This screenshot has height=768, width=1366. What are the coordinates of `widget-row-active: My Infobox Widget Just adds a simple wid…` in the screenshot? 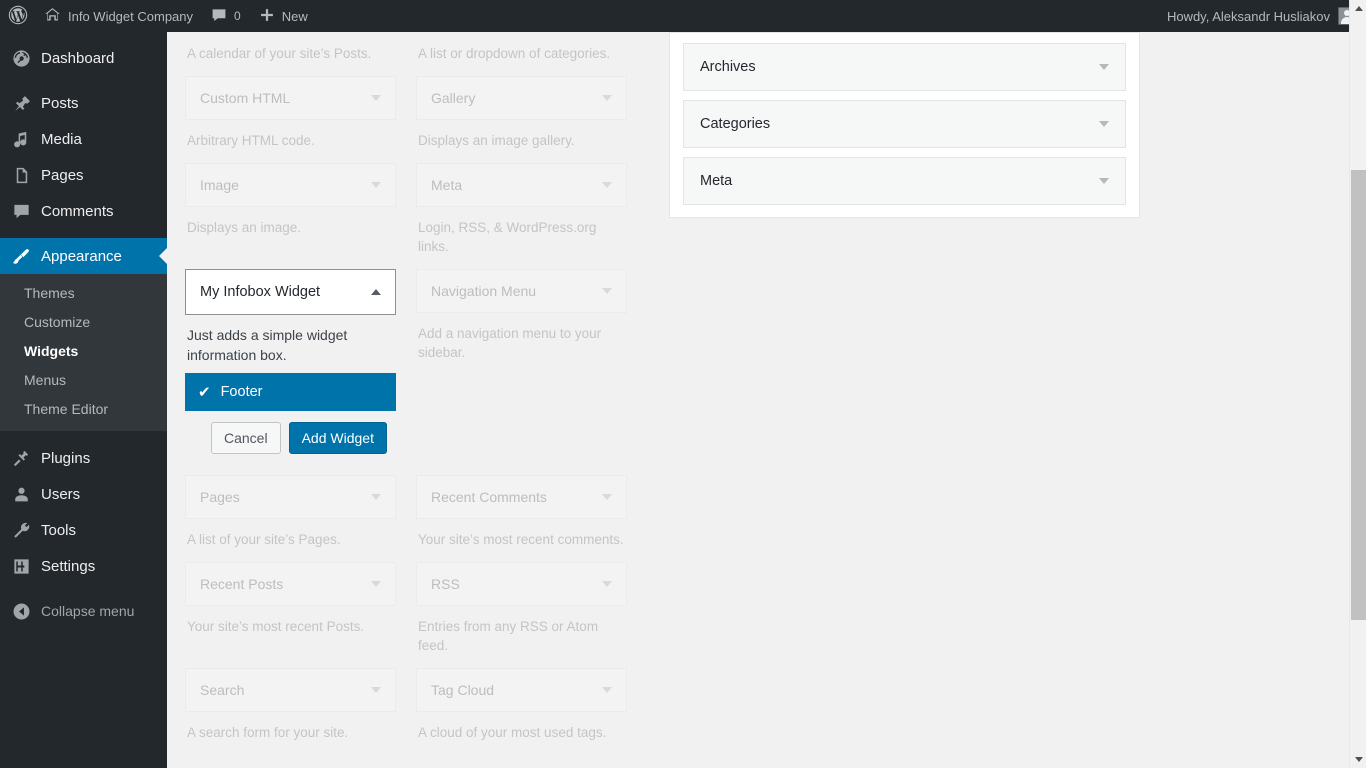 It's located at (412, 361).